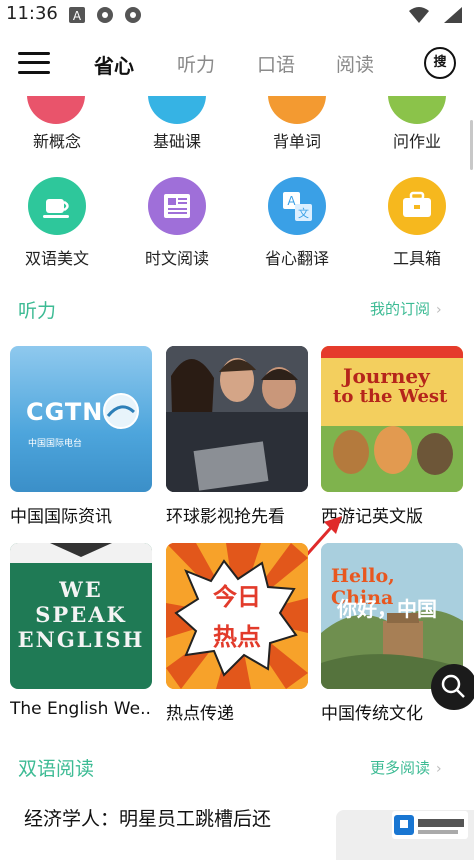  Describe the element at coordinates (440, 63) in the screenshot. I see `search-button: 搜` at that location.